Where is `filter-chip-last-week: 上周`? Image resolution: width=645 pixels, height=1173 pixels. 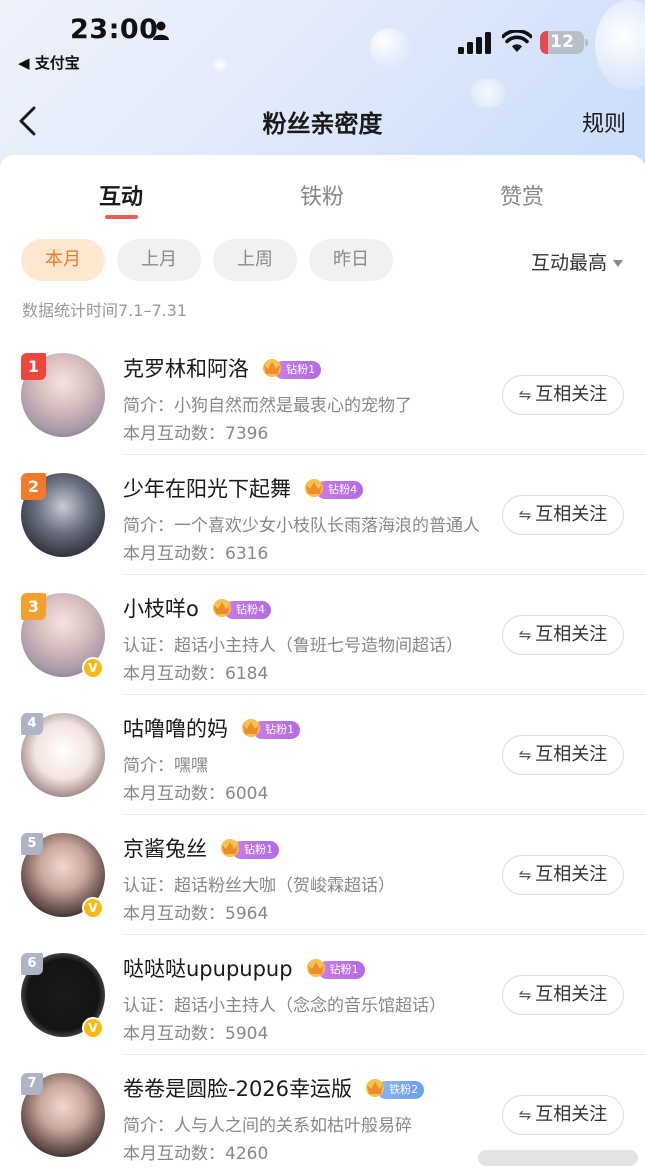
filter-chip-last-week: 上周 is located at coordinates (255, 260).